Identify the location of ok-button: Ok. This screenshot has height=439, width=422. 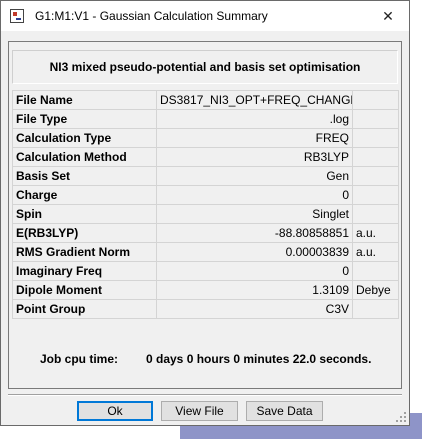
(115, 411).